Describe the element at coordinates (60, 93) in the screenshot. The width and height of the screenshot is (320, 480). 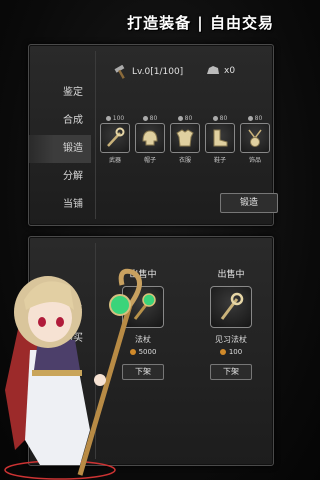
I see `nav-item-identify: 鉴定` at that location.